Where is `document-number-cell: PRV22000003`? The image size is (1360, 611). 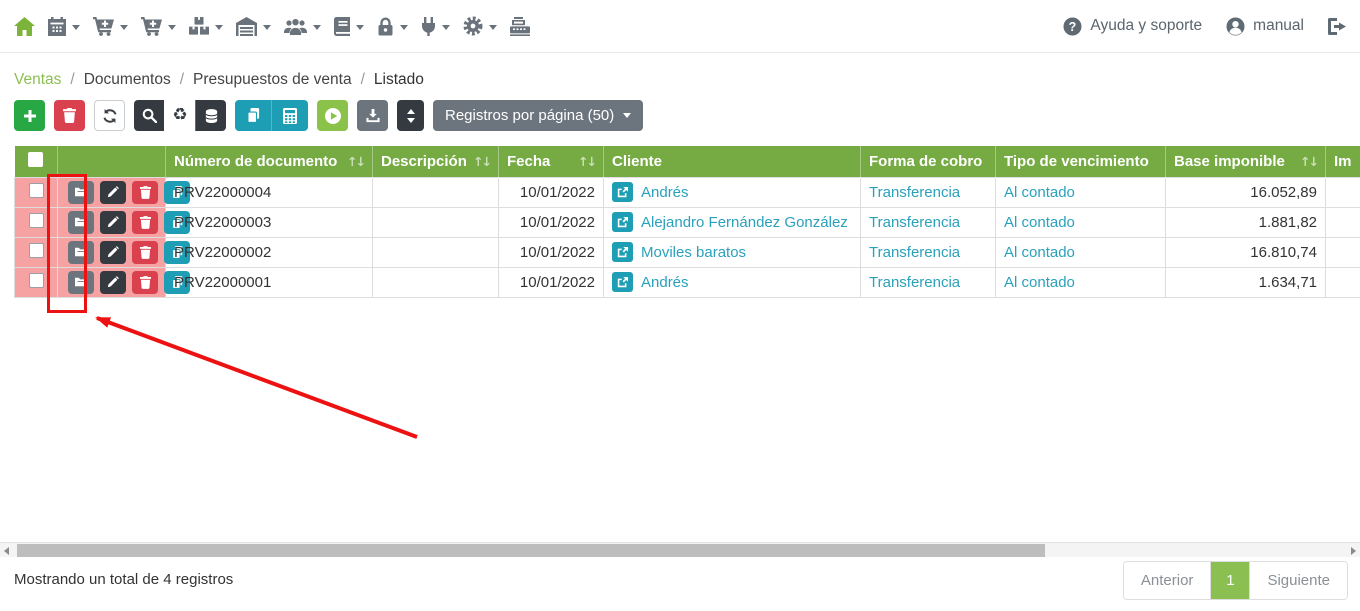
document-number-cell: PRV22000003 is located at coordinates (269, 222).